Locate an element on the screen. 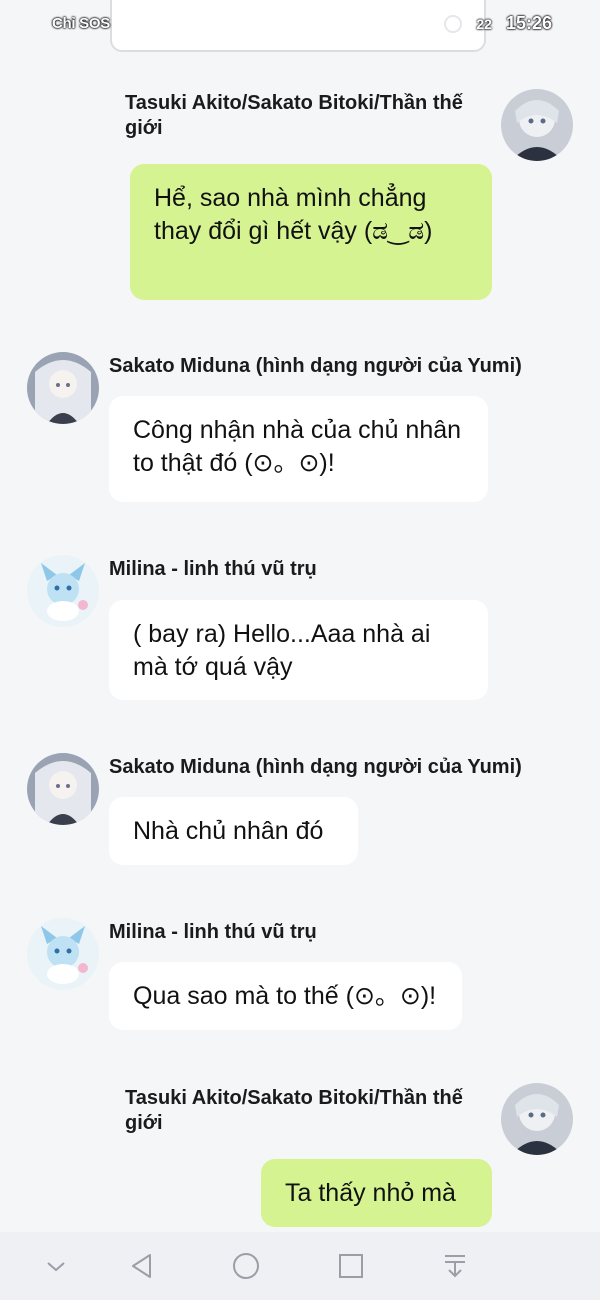 The width and height of the screenshot is (600, 1300). battery-level: 22 is located at coordinates (484, 23).